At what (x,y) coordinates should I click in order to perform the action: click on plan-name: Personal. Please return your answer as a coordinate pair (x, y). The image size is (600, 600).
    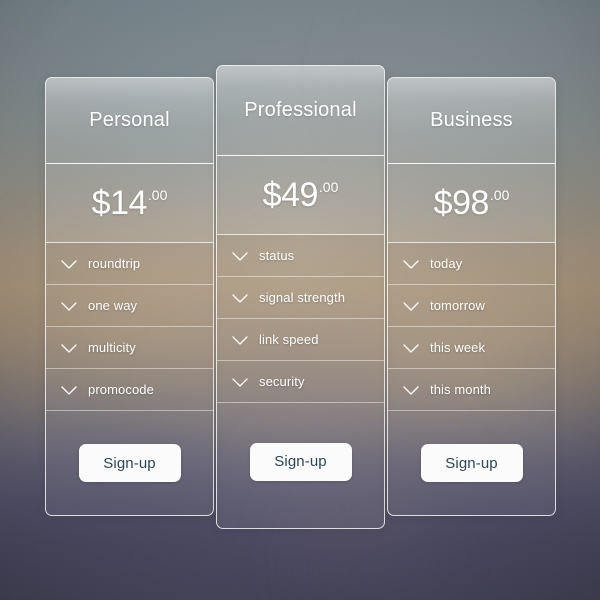
    Looking at the image, I should click on (129, 120).